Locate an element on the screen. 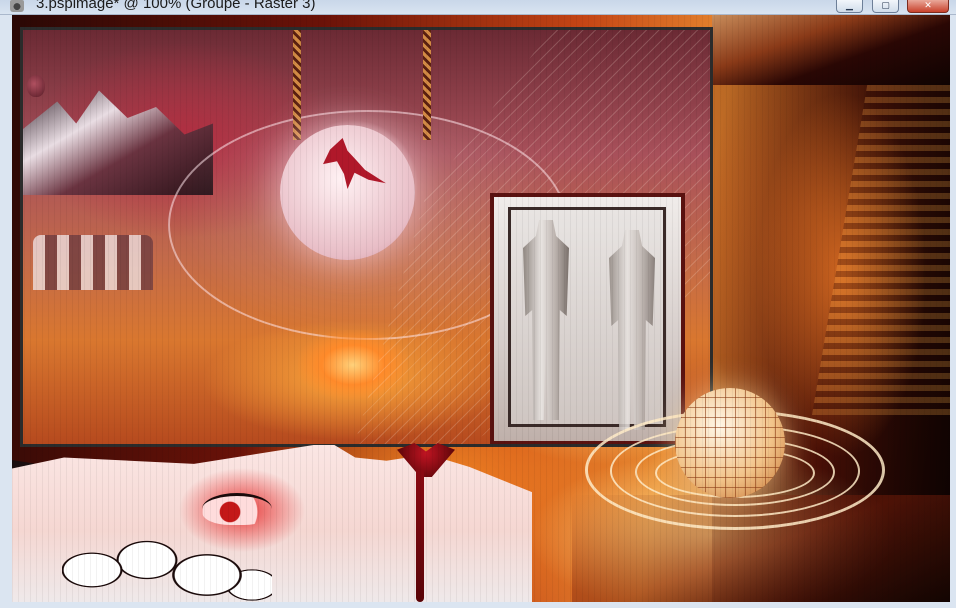 Image resolution: width=956 pixels, height=608 pixels. window-title: 3.pspimage* @ 100% (Groupe - Raster 3) is located at coordinates (176, 6).